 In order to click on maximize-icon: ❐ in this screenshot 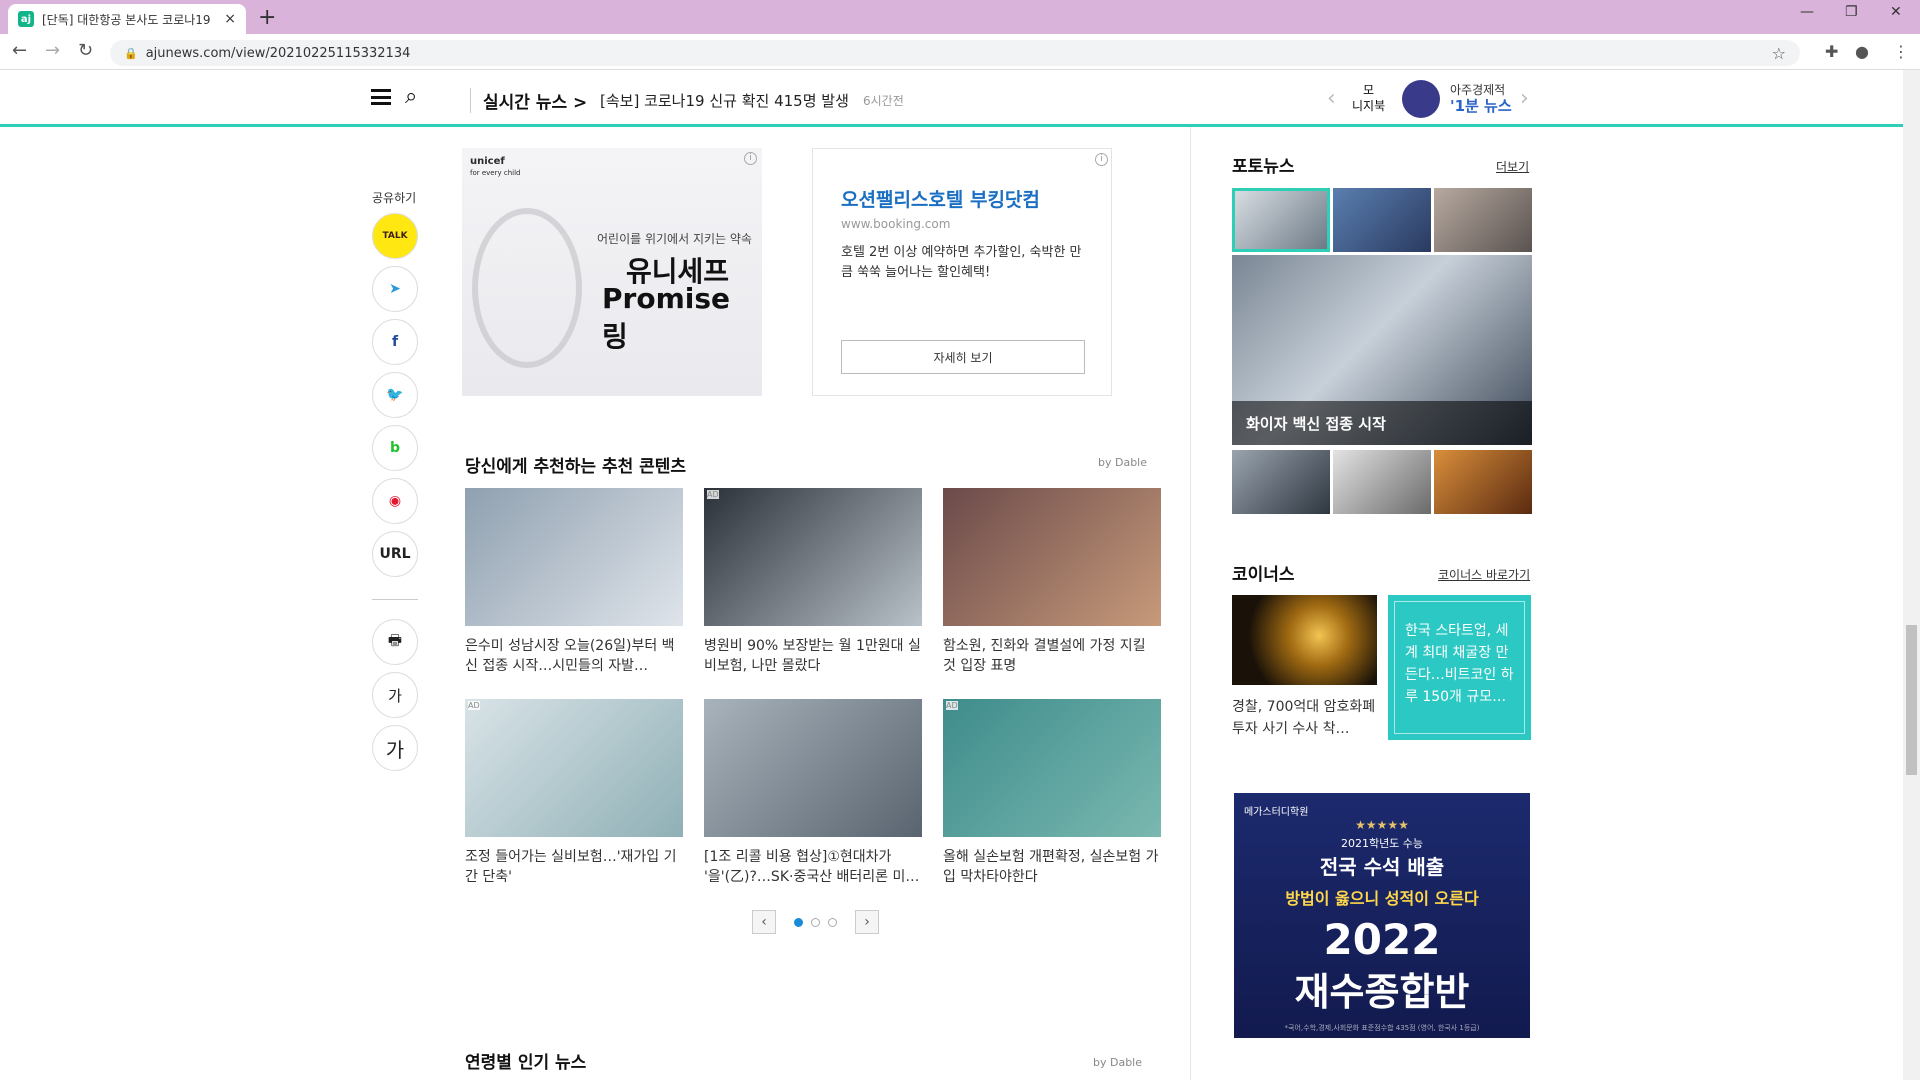, I will do `click(1851, 12)`.